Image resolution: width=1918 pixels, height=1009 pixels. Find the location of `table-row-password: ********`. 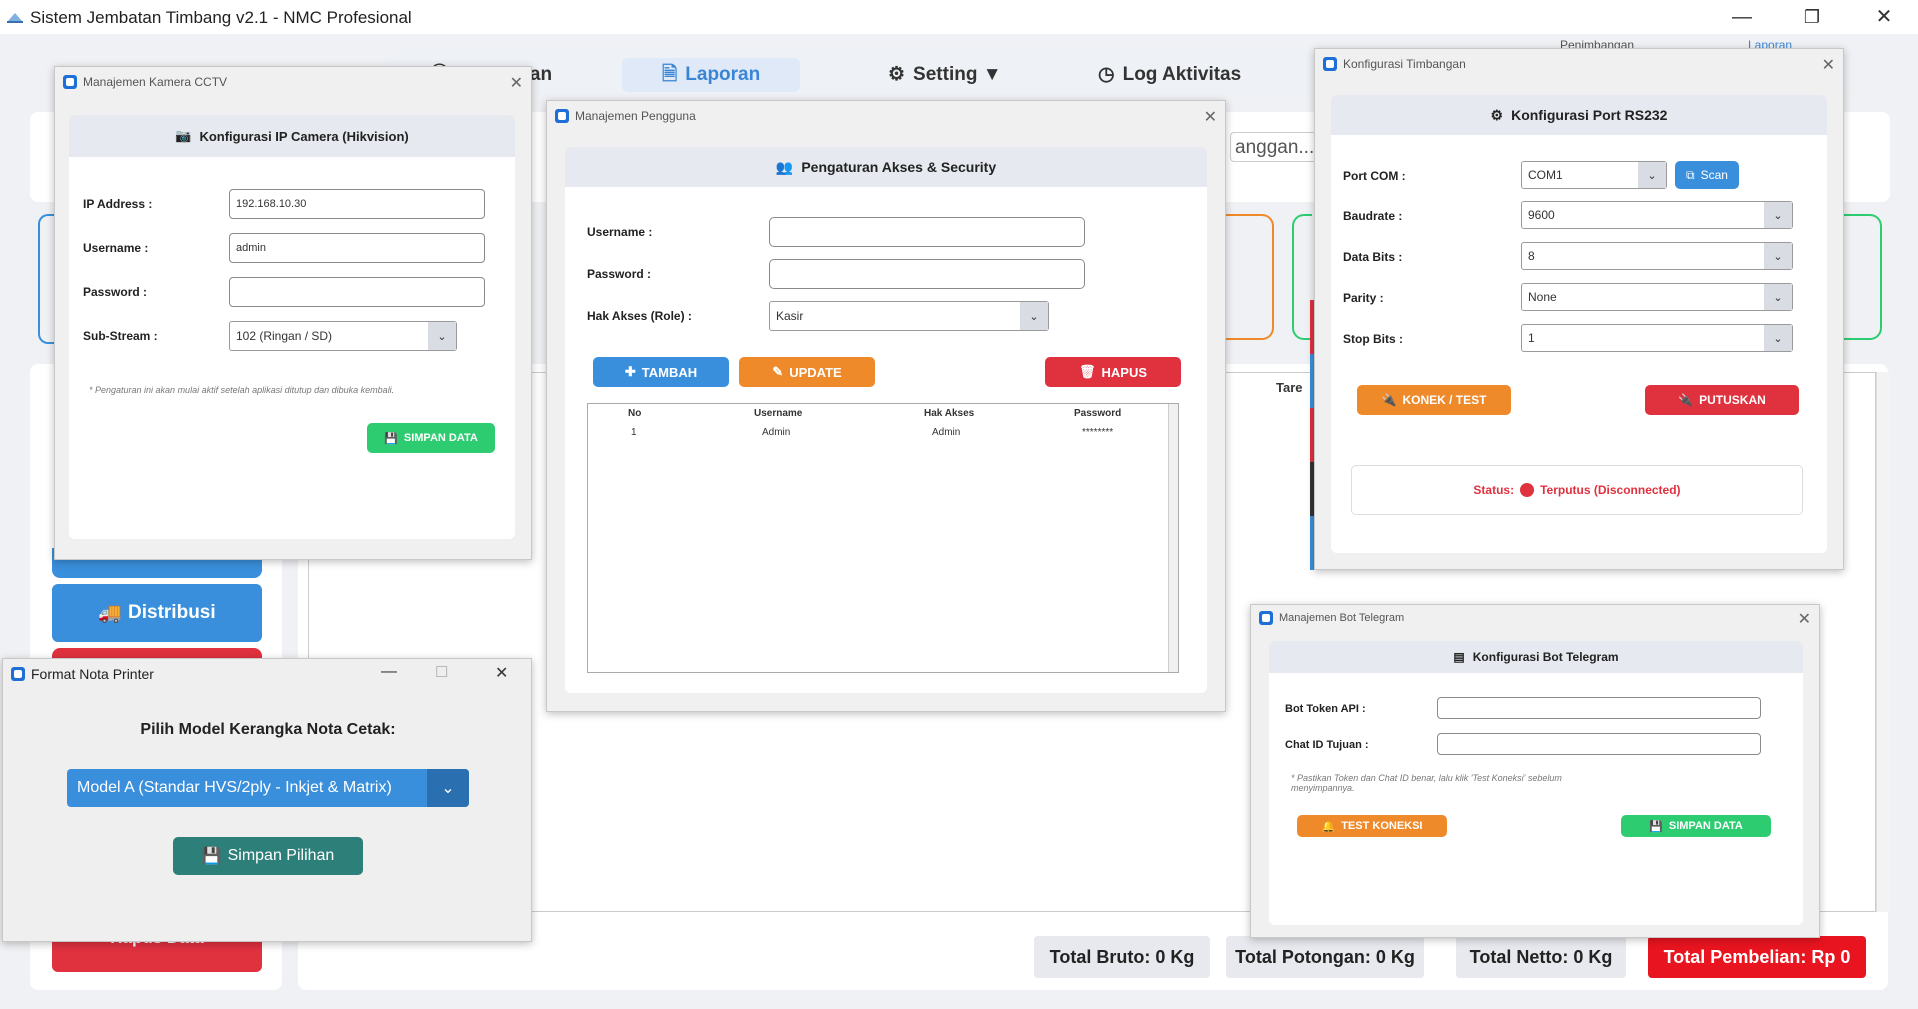

table-row-password: ******** is located at coordinates (1097, 432).